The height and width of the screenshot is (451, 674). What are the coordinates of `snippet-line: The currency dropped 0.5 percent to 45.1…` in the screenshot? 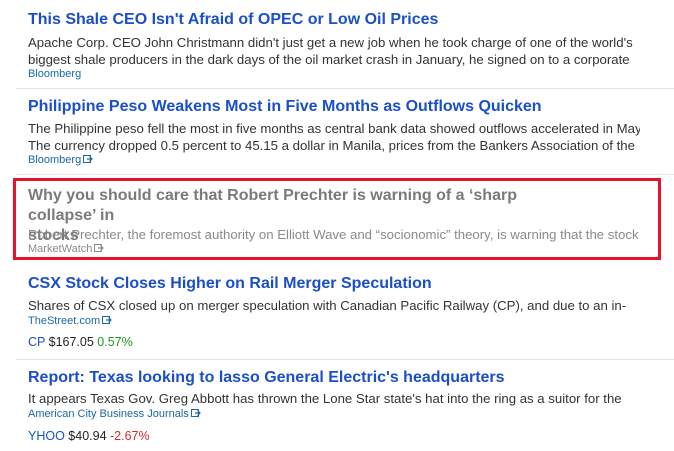 It's located at (331, 145).